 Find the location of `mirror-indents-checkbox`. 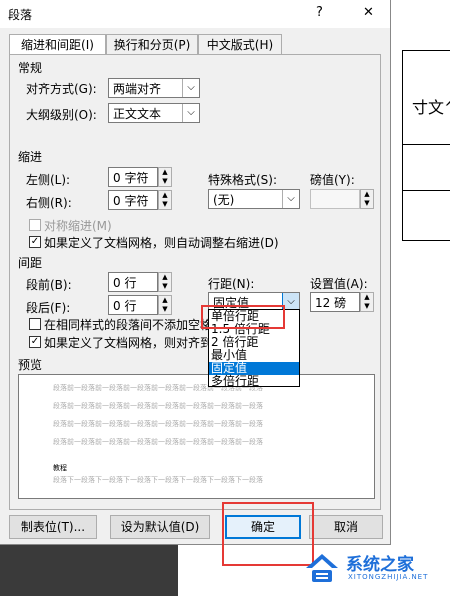

mirror-indents-checkbox is located at coordinates (35, 225).